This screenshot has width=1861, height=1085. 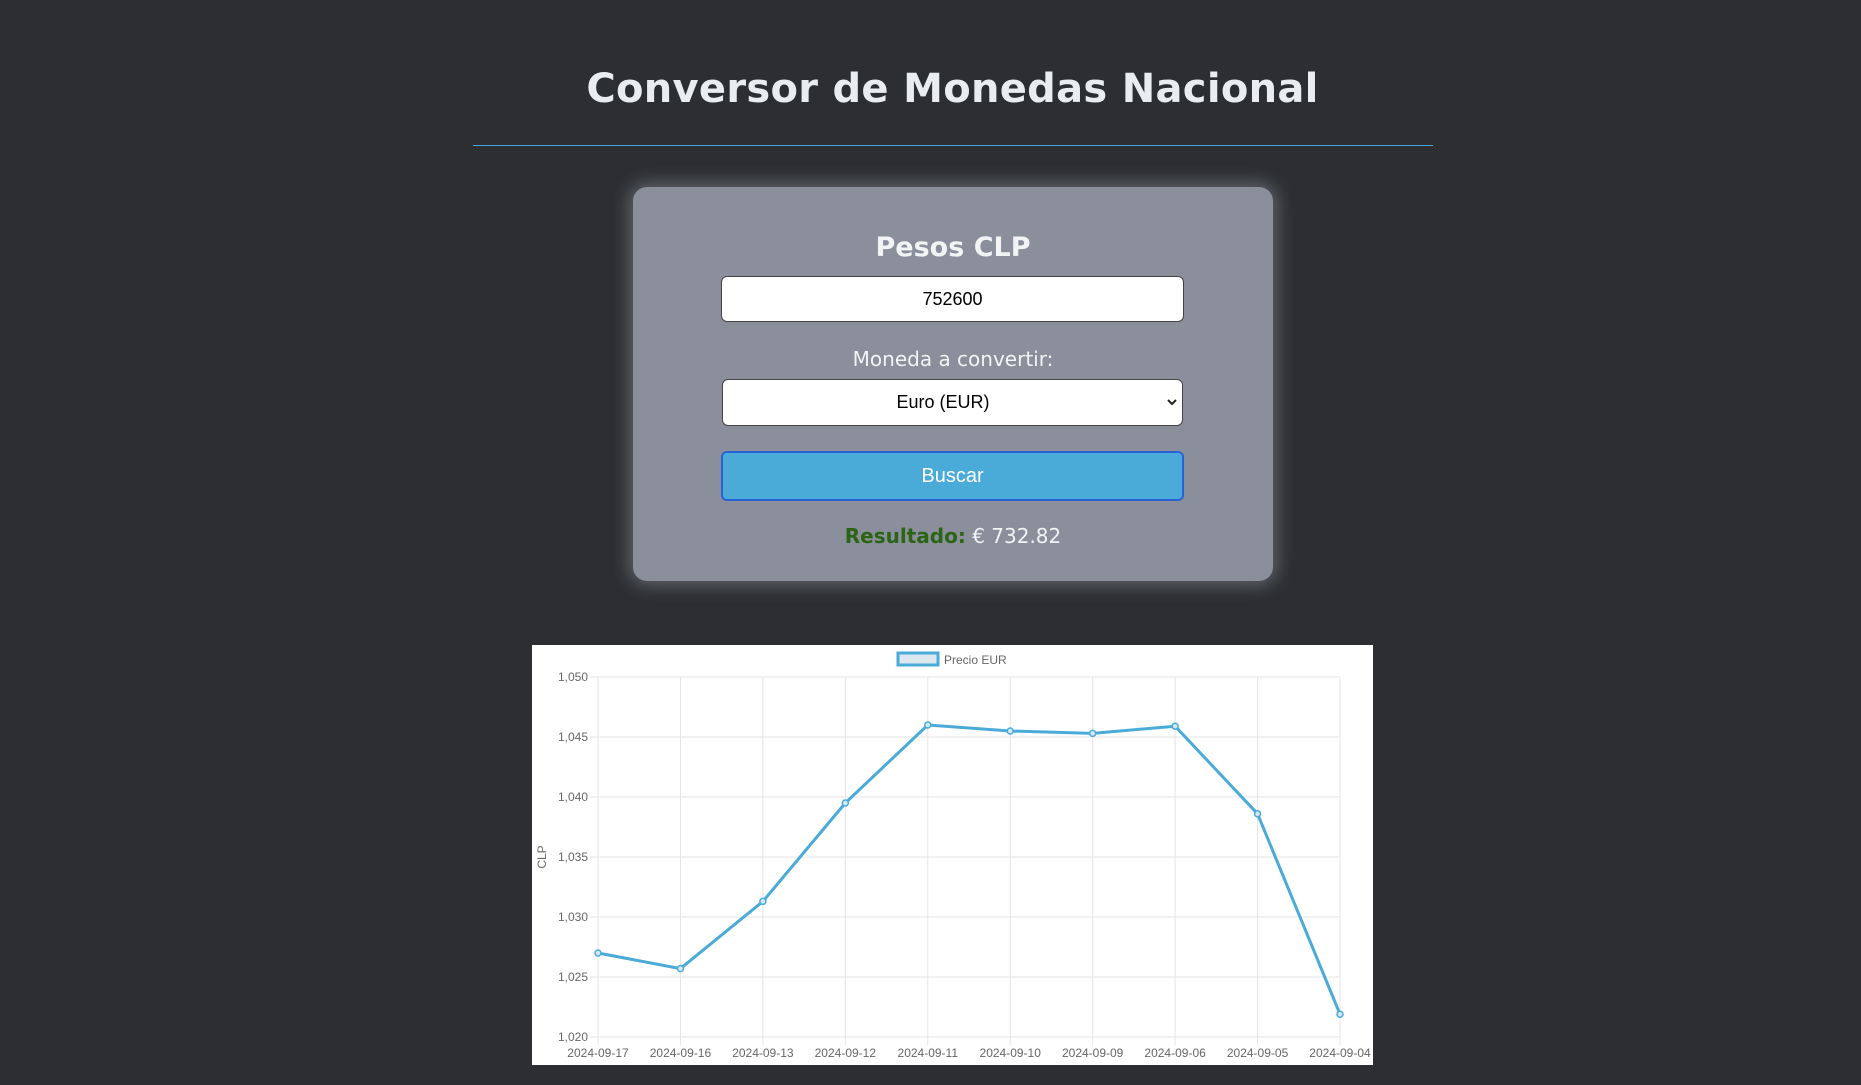 I want to click on x-tick-label: 2024-09-17, so click(x=598, y=1053).